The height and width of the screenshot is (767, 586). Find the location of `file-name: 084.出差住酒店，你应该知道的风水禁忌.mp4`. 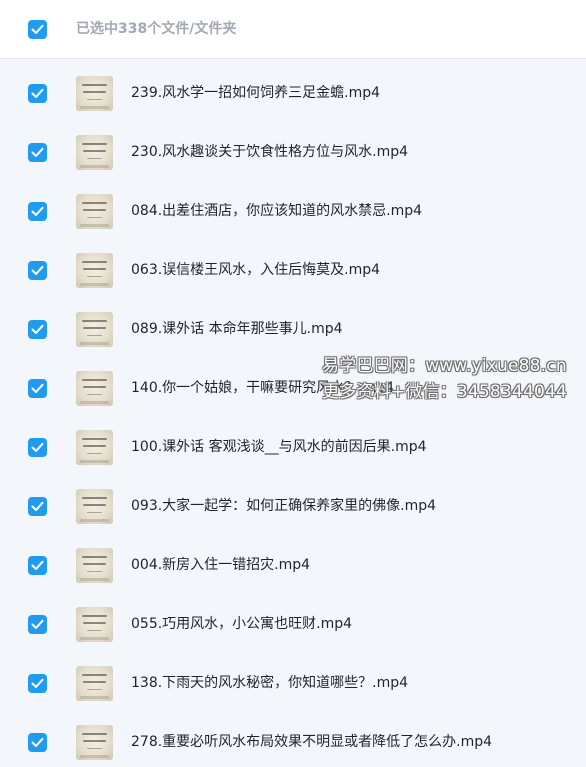

file-name: 084.出差住酒店，你应该知道的风水禁忌.mp4 is located at coordinates (277, 211).